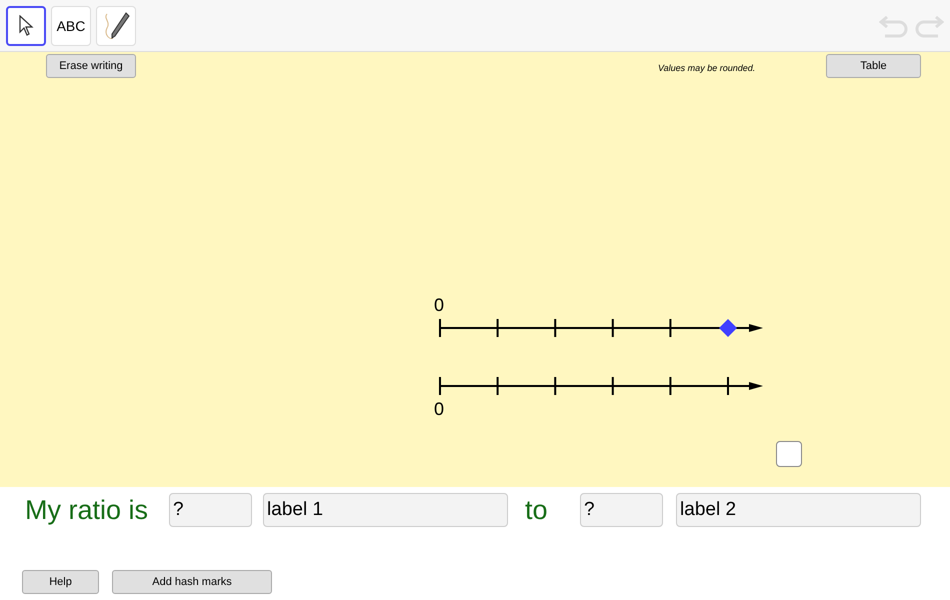 The image size is (950, 600). What do you see at coordinates (71, 26) in the screenshot?
I see `text-tool: ABC` at bounding box center [71, 26].